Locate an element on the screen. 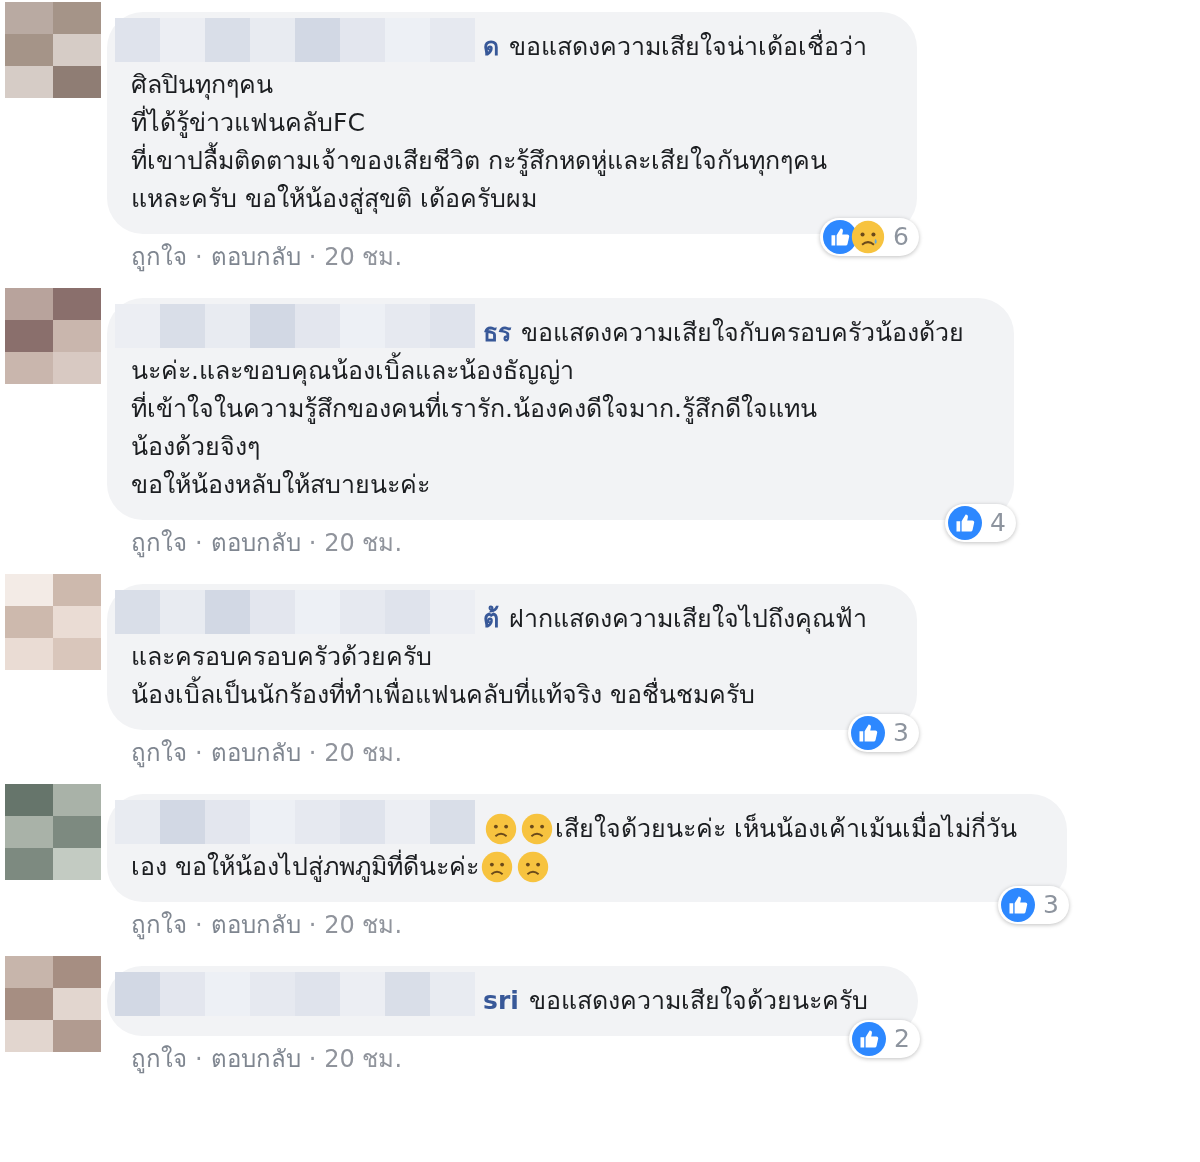  comment-text: แหละครับ ขอให้น้องสู่สุขติ เด้อครับผม is located at coordinates (334, 199).